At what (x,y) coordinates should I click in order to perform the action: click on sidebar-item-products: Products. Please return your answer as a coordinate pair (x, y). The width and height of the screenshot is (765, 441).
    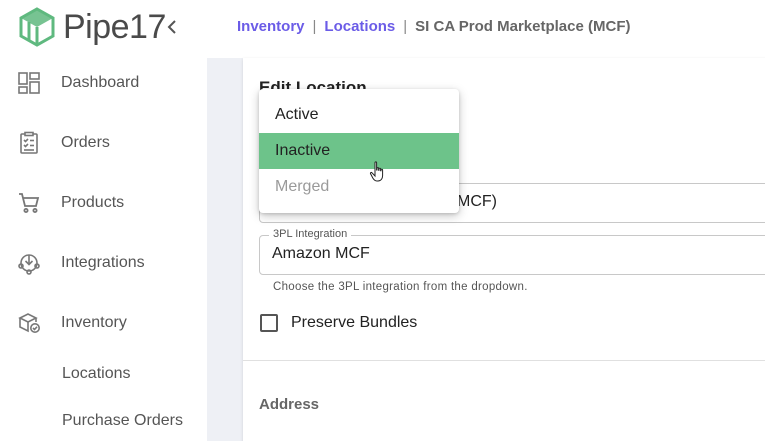
    Looking at the image, I should click on (103, 203).